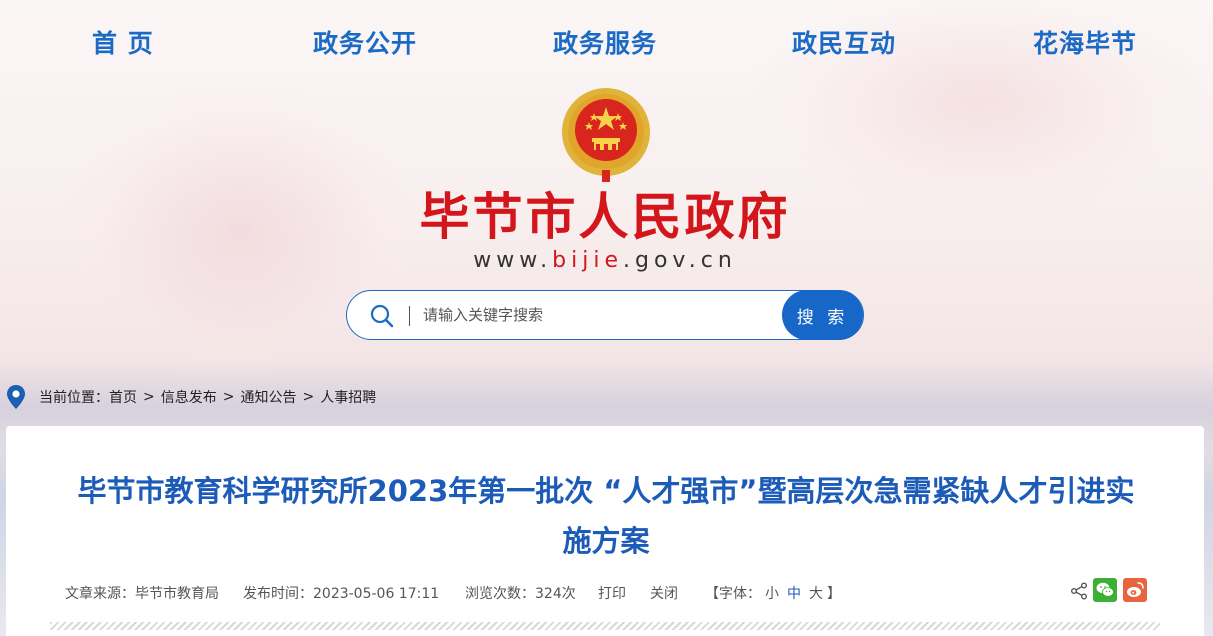 This screenshot has height=636, width=1213. What do you see at coordinates (365, 44) in the screenshot?
I see `nav-government-affairs-public: 政务公开` at bounding box center [365, 44].